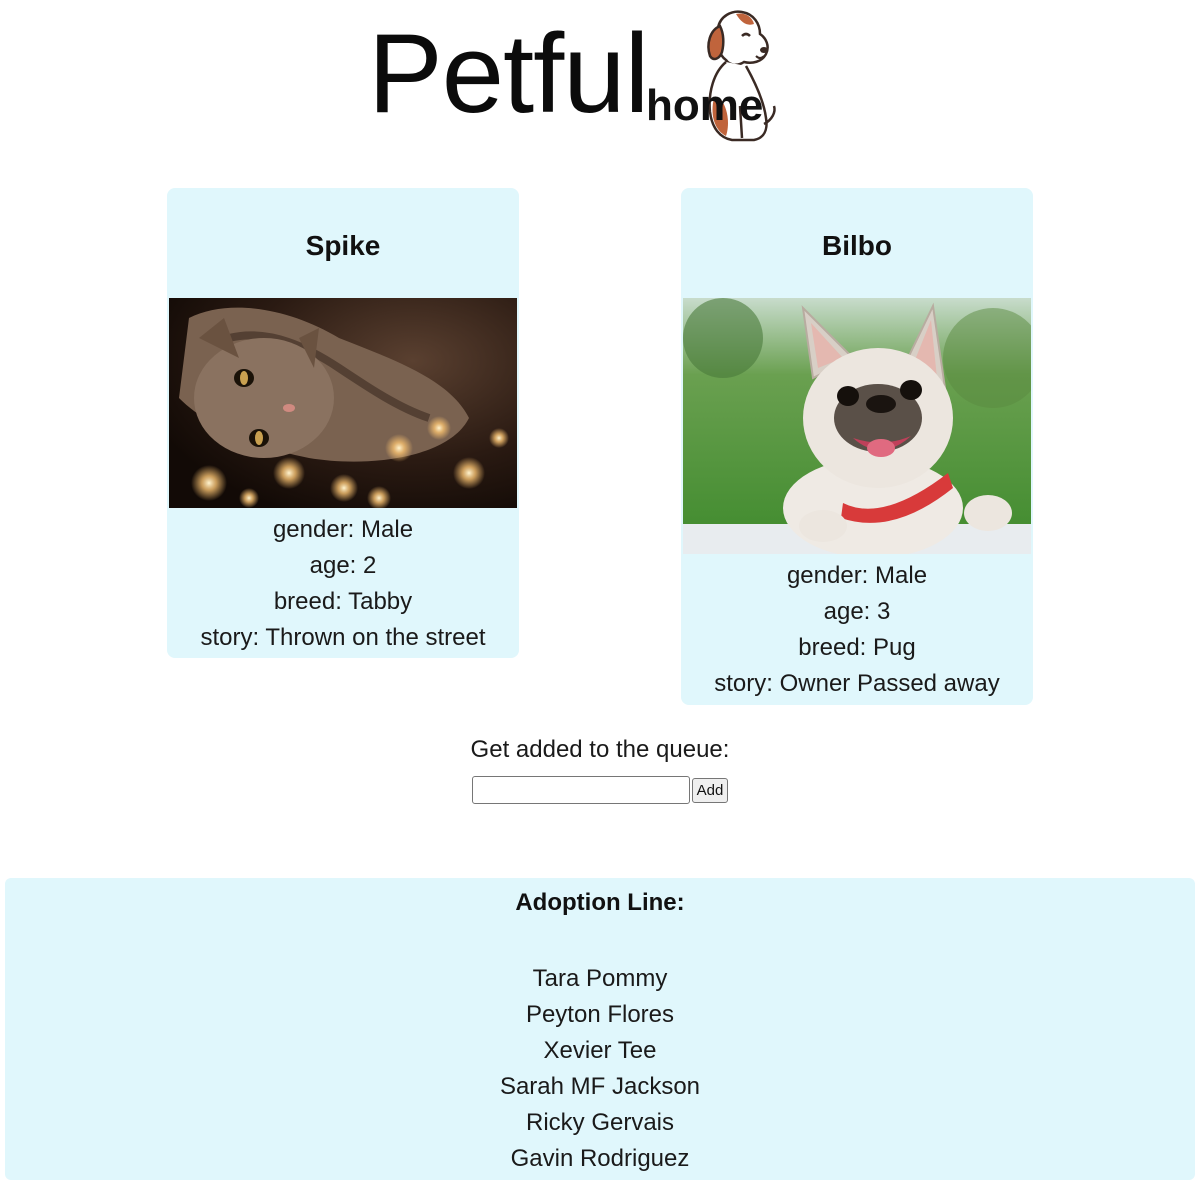  What do you see at coordinates (600, 749) in the screenshot?
I see `queue-label: Get added to the queue:` at bounding box center [600, 749].